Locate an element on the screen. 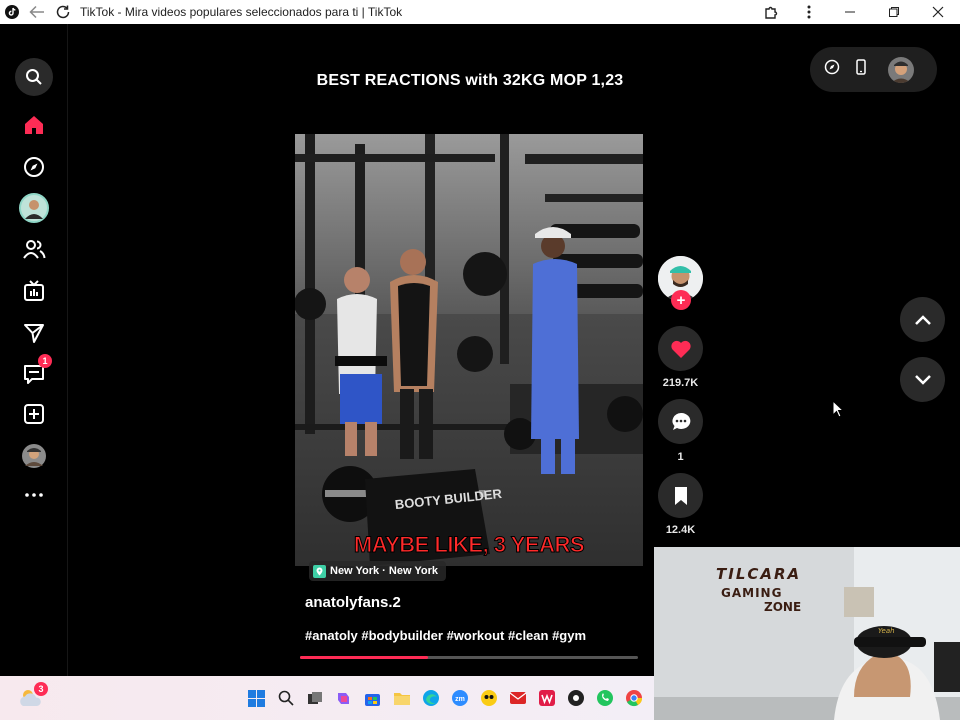 This screenshot has height=720, width=960. tiktok-logo-icon is located at coordinates (12, 12).